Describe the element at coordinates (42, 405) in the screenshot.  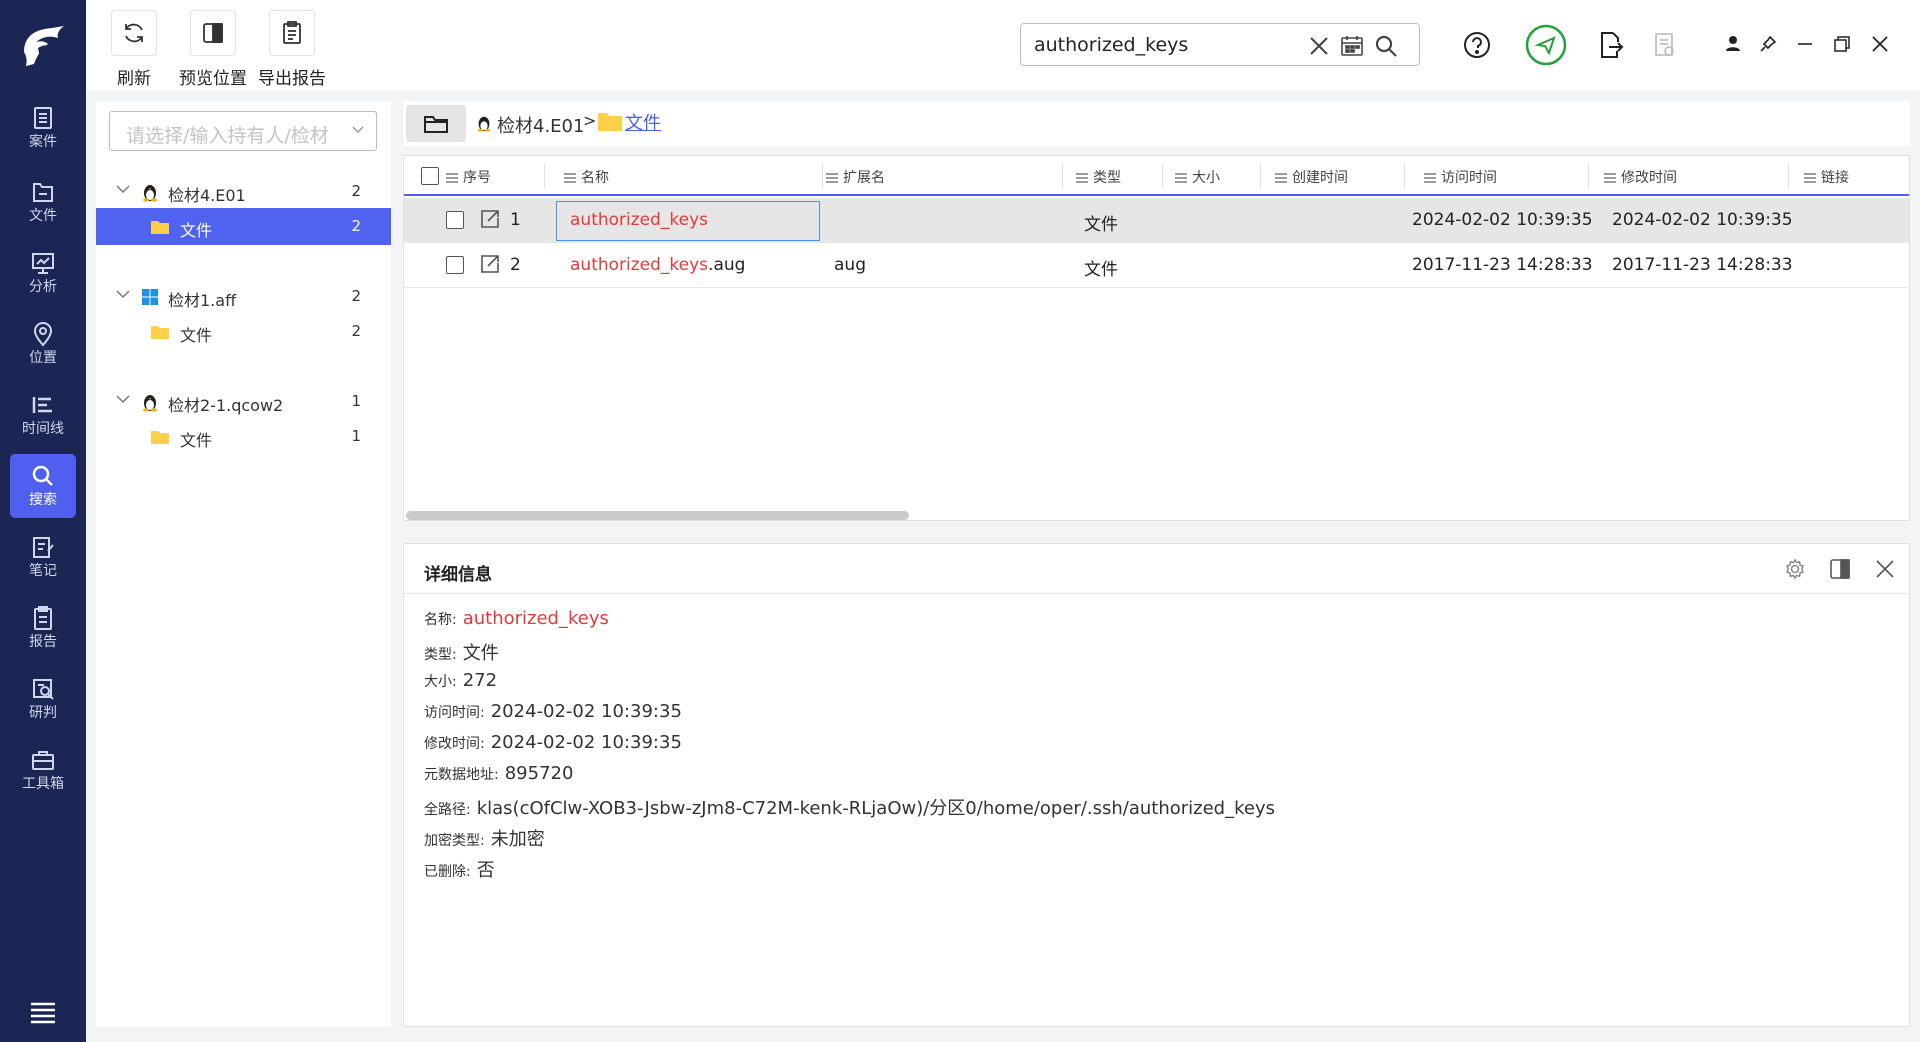
I see `timeline-icon` at that location.